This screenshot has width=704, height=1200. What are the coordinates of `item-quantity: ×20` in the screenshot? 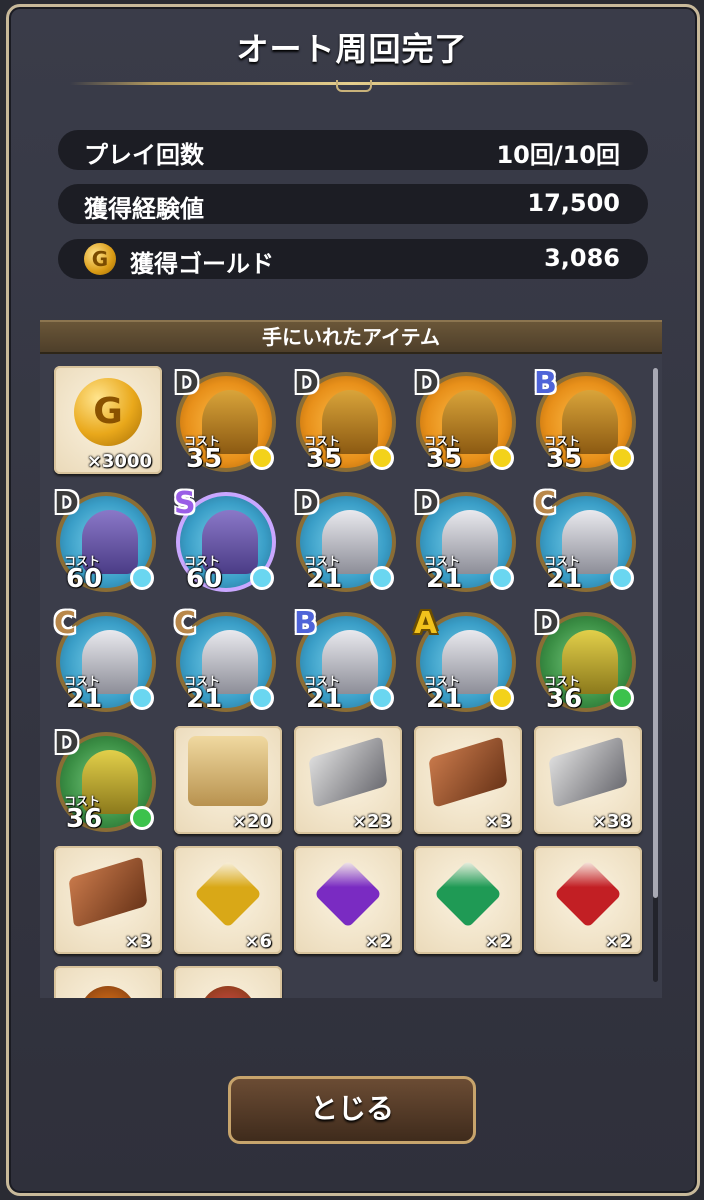 It's located at (251, 821).